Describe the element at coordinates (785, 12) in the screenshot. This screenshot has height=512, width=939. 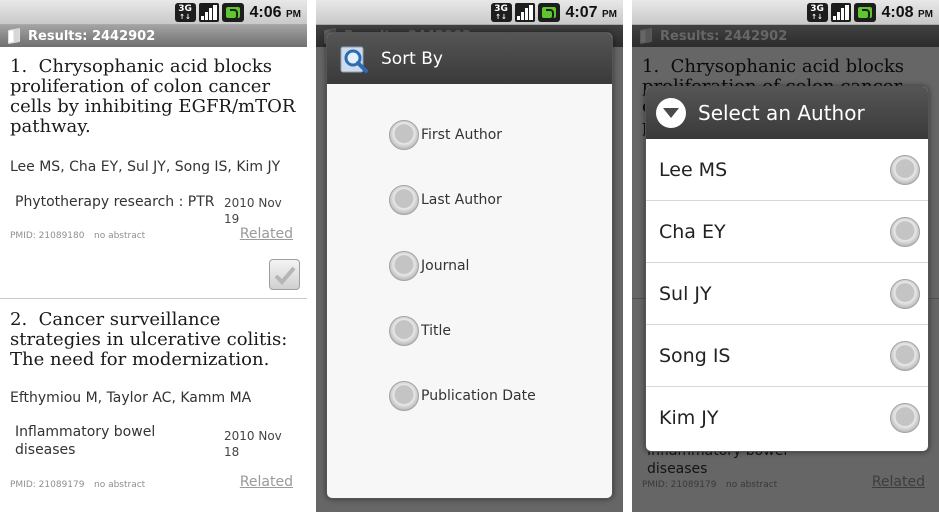
I see `status-bar: 3G ↑↓ 4:08 PM` at that location.